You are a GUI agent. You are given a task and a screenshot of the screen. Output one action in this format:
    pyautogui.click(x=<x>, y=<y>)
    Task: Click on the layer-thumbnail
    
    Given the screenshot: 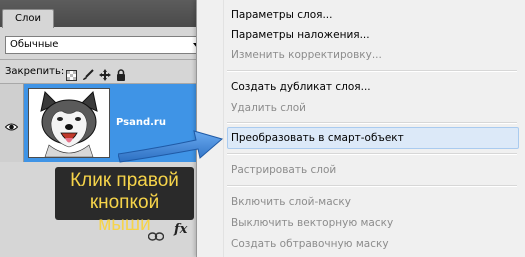 What is the action you would take?
    pyautogui.click(x=69, y=123)
    